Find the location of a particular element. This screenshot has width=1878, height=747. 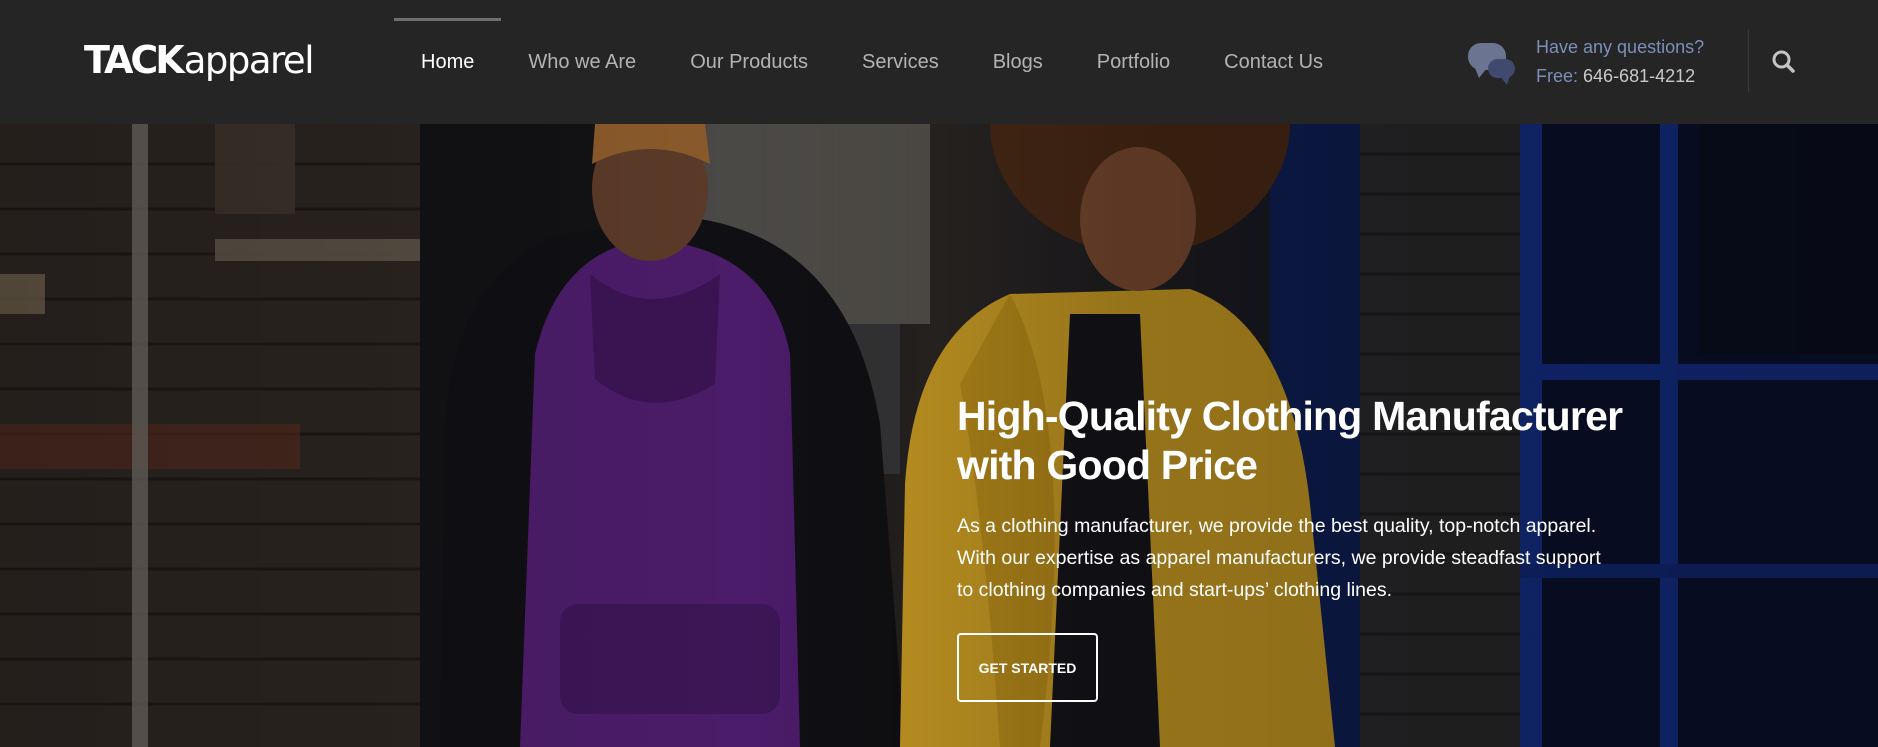

contact-text: Have any questions? Free: 646-681-4212 is located at coordinates (1620, 62).